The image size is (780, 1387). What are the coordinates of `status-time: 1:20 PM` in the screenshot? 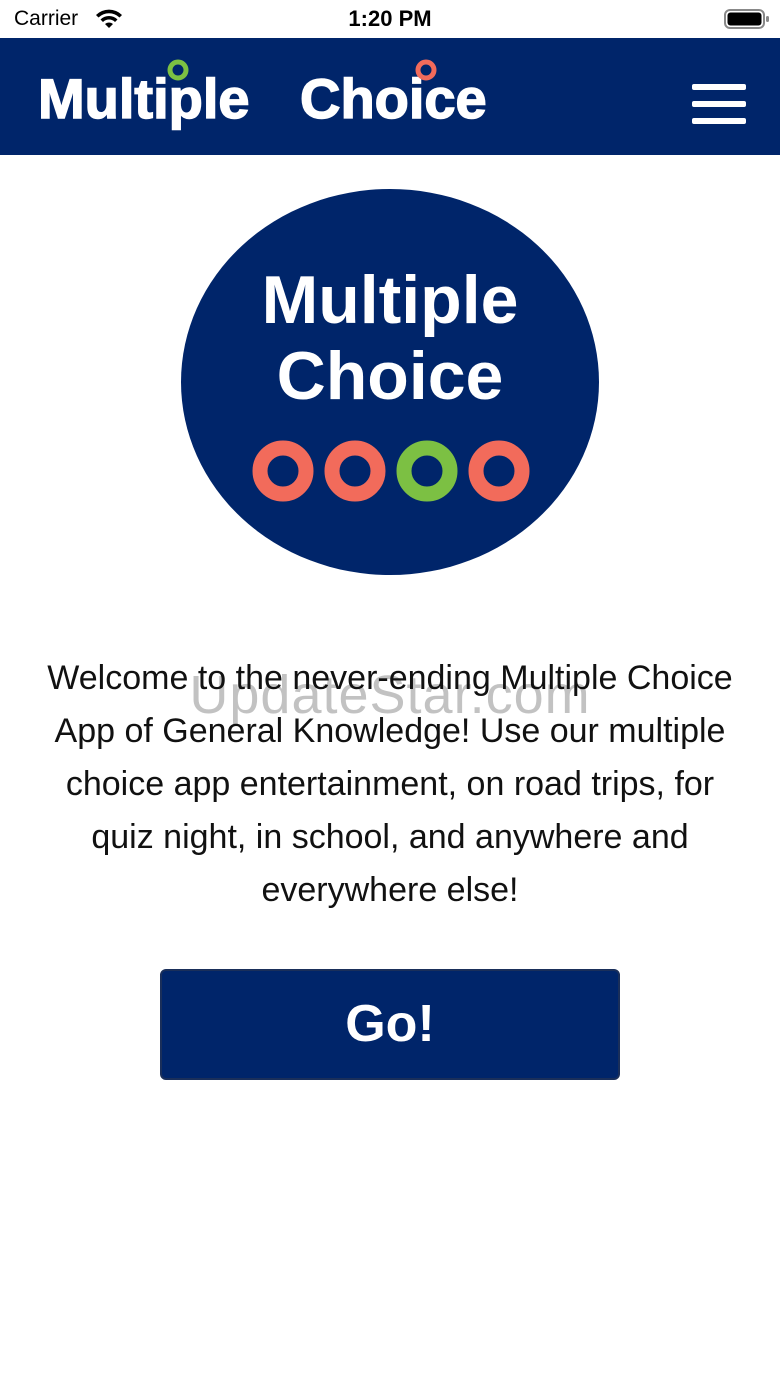 It's located at (390, 18).